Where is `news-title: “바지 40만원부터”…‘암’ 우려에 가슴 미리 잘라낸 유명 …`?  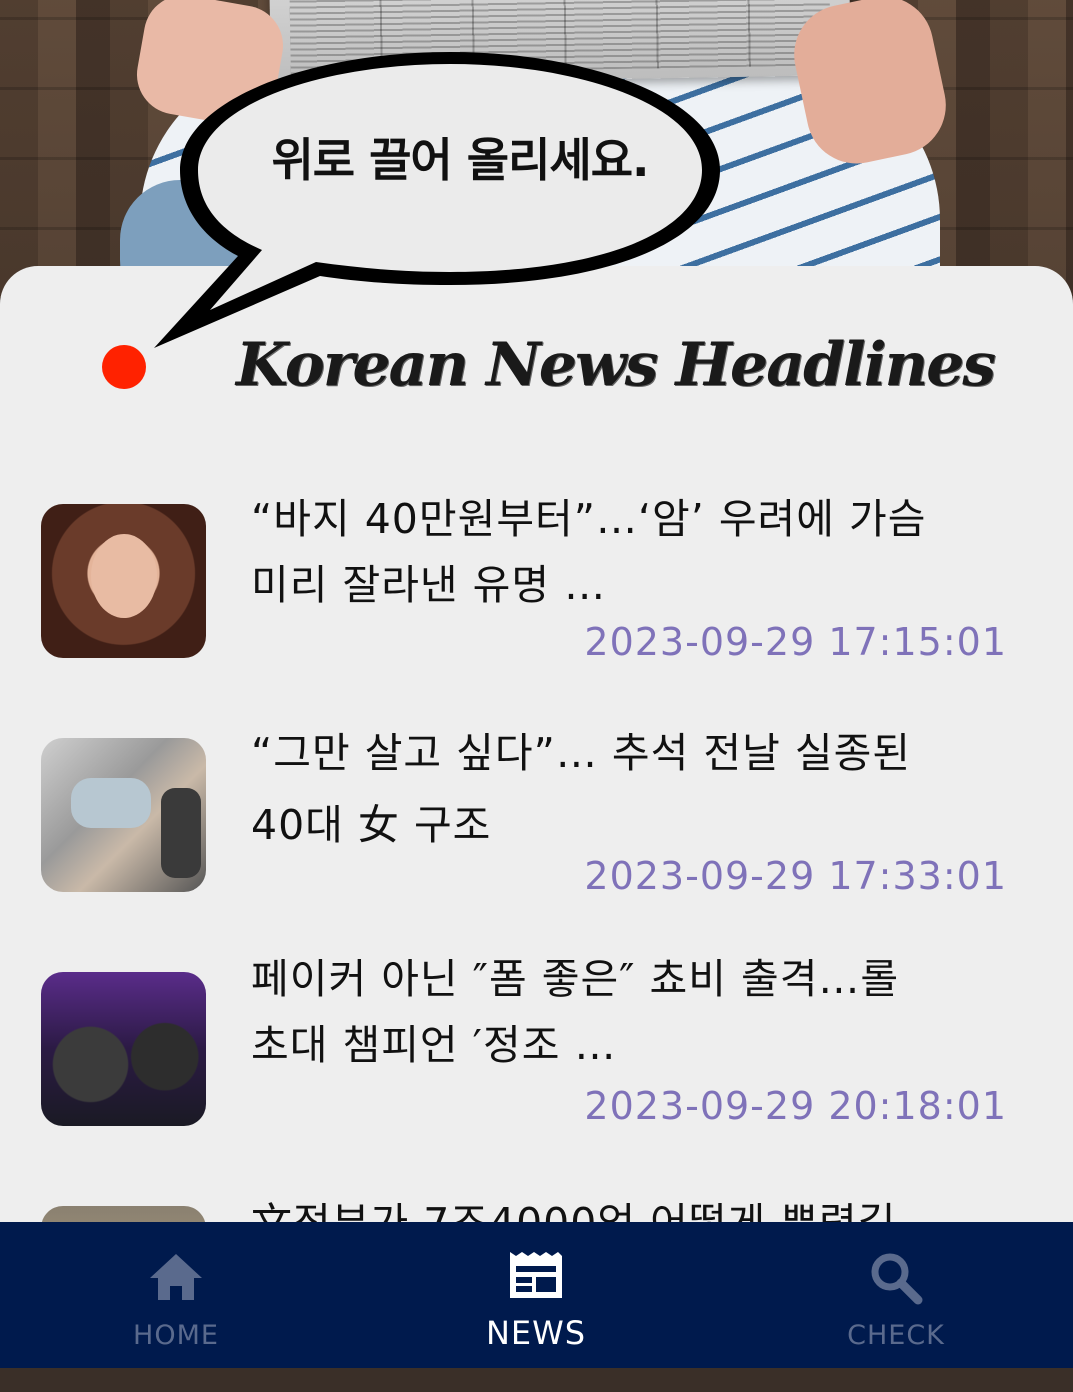
news-title: “바지 40만원부터”…‘암’ 우려에 가슴 미리 잘라낸 유명 … is located at coordinates (631, 552).